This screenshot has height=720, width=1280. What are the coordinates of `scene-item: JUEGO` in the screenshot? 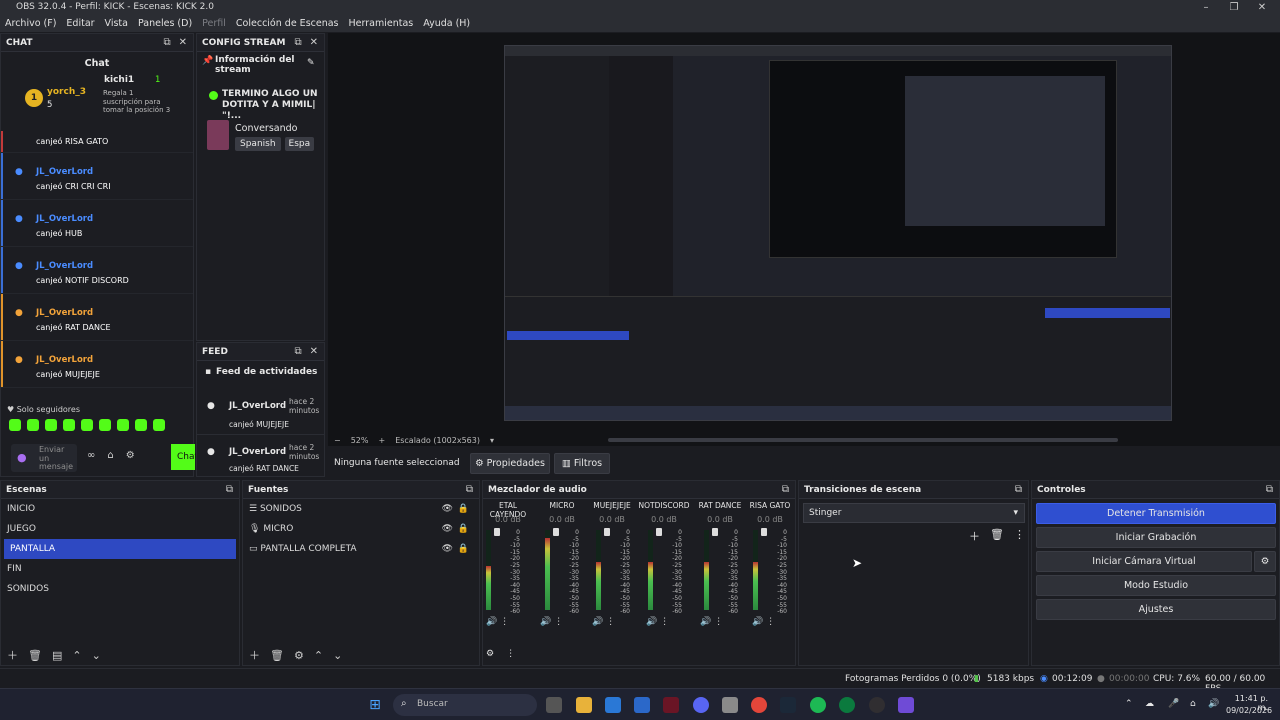 It's located at (120, 529).